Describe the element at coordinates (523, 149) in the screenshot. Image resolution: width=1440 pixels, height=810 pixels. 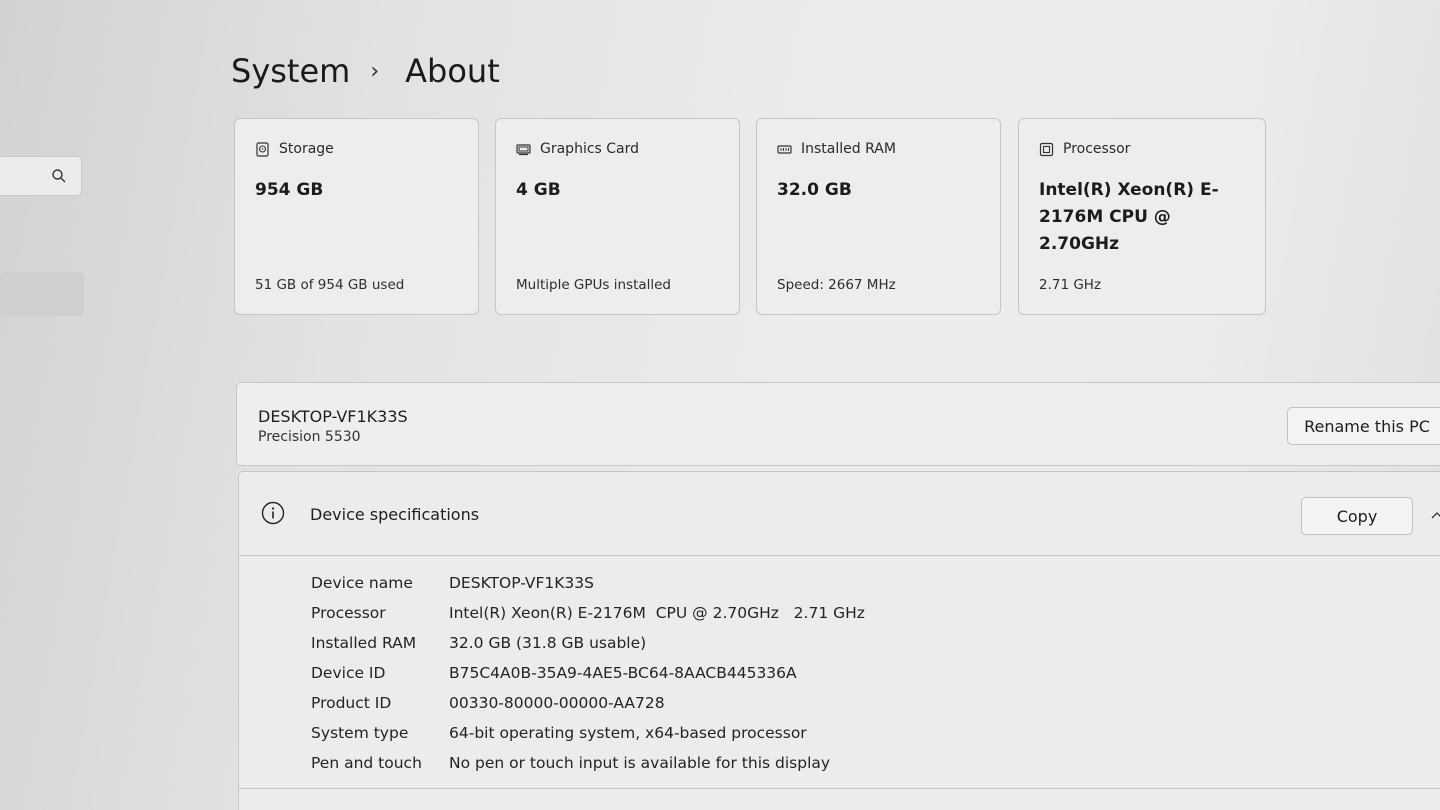
I see `graphics-card-icon` at that location.